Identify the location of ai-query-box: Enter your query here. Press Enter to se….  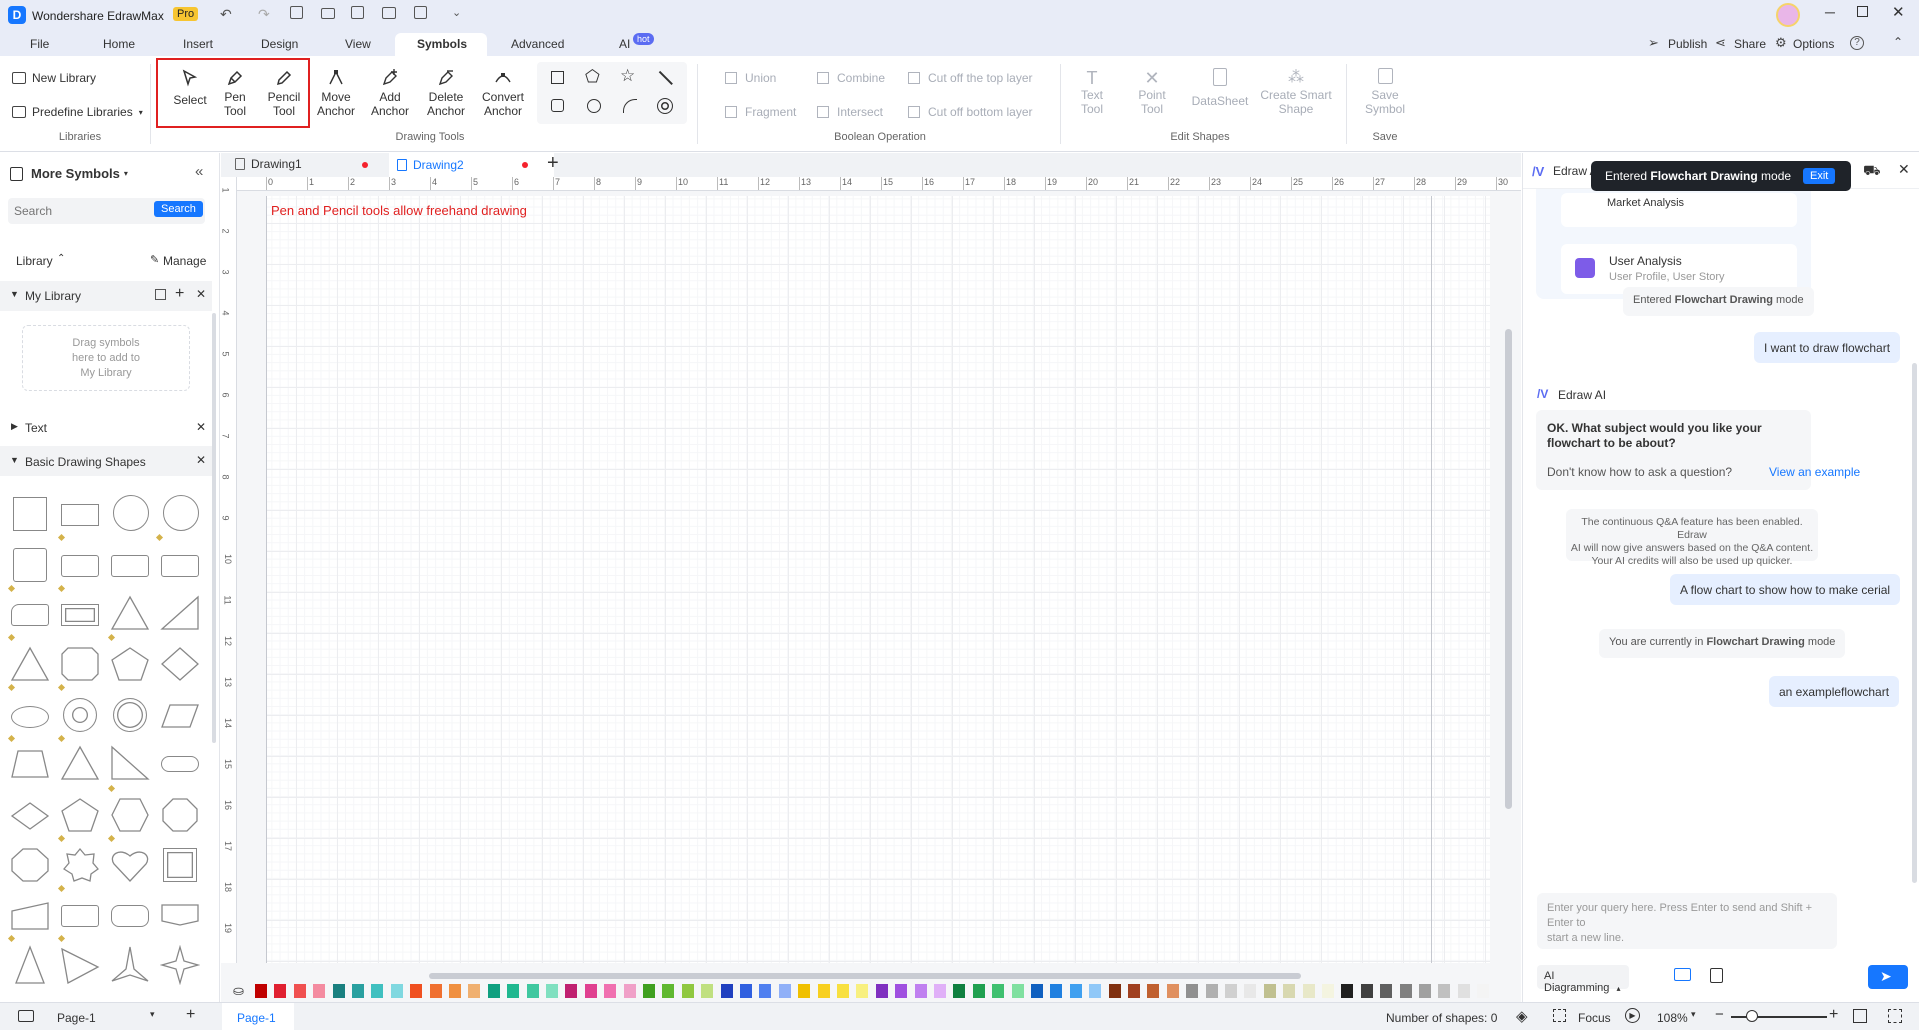
(1687, 921).